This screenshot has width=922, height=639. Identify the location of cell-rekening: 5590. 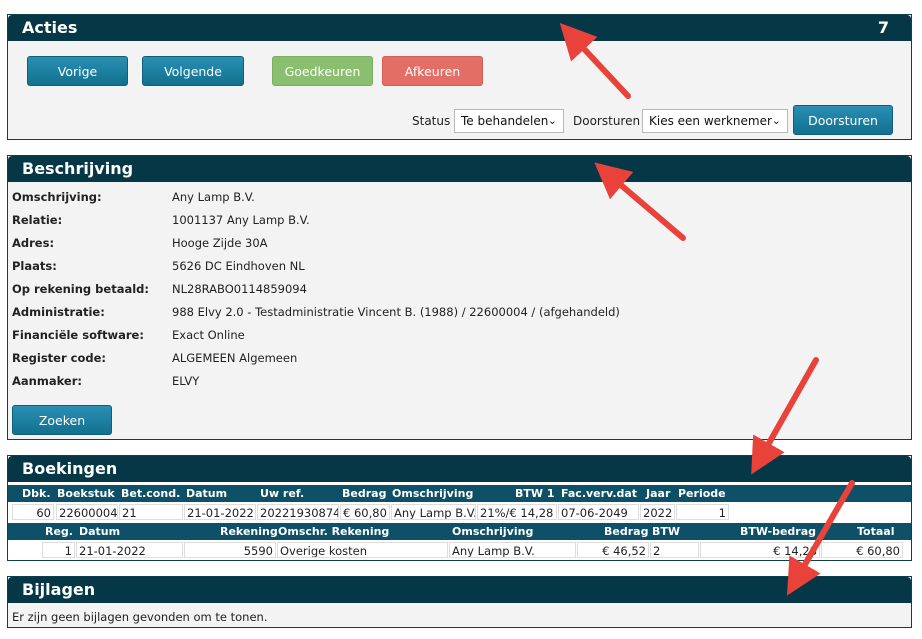
(230, 550).